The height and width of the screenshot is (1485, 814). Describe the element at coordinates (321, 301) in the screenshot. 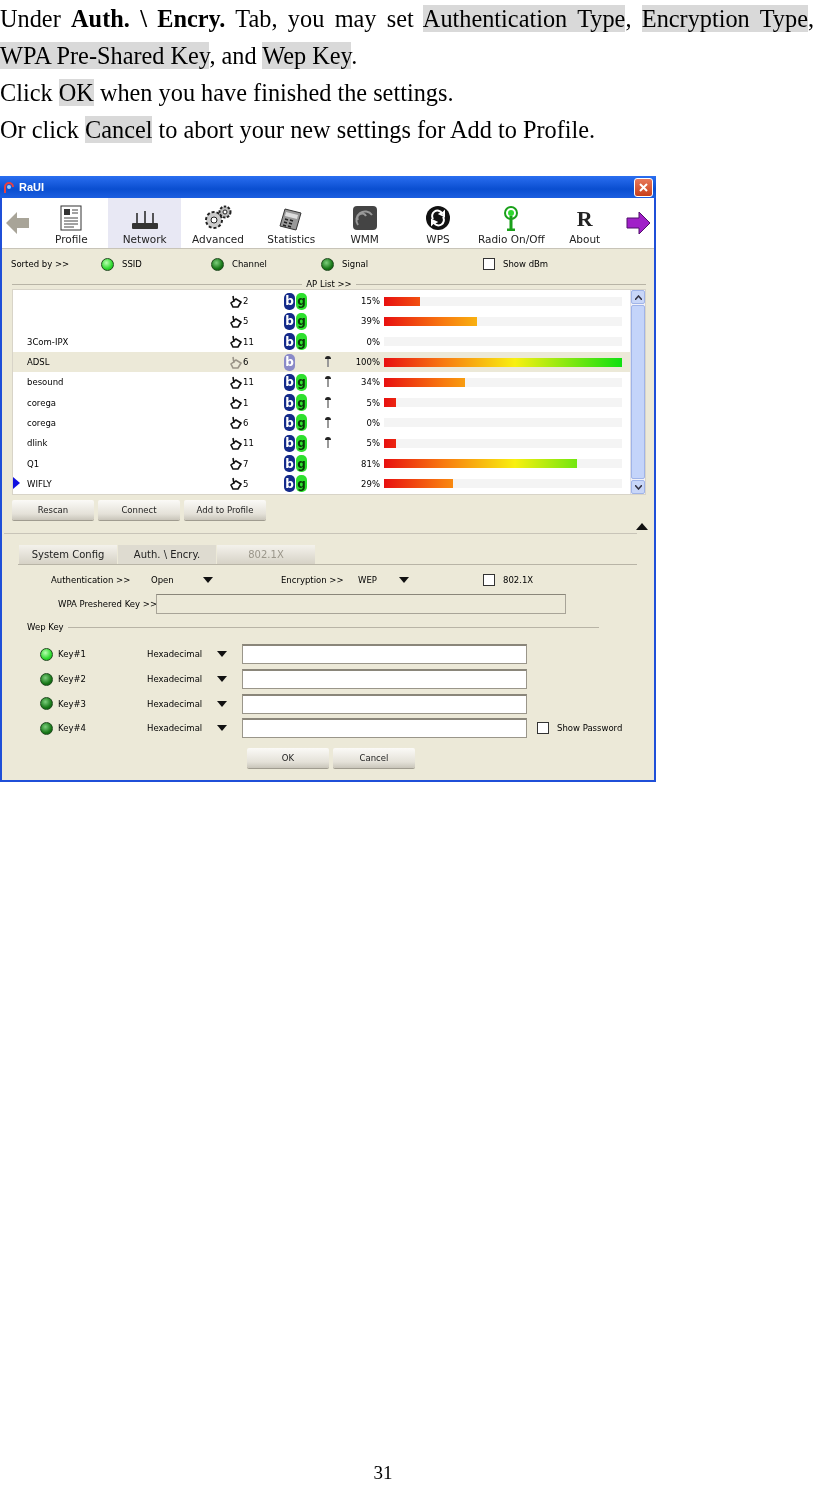

I see `ap-row: 2 b g 15%` at that location.